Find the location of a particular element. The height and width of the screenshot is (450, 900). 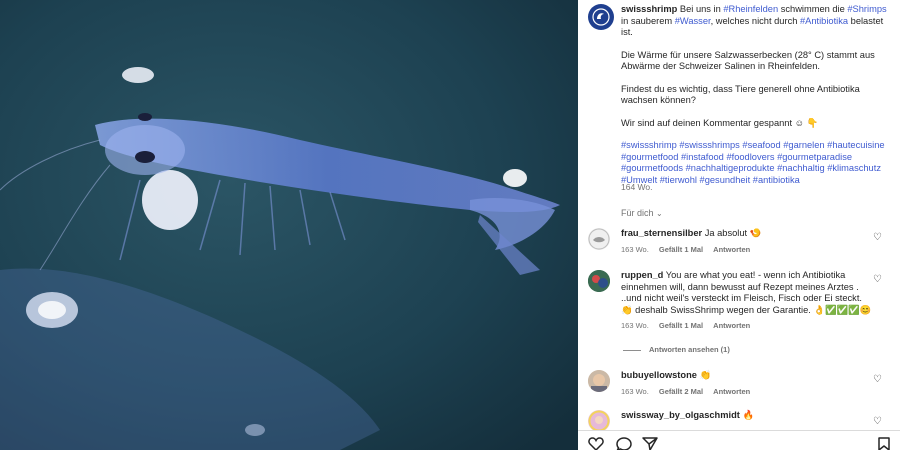

view-replies-button: Antworten ansehen (1) is located at coordinates (676, 349).